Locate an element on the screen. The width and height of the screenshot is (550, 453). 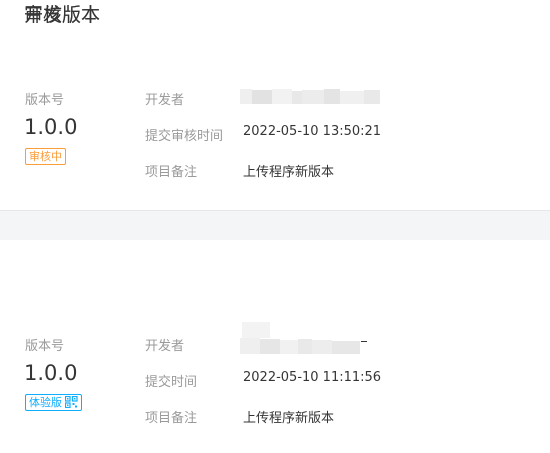
dev-developer-label: 开发者 is located at coordinates (165, 346).